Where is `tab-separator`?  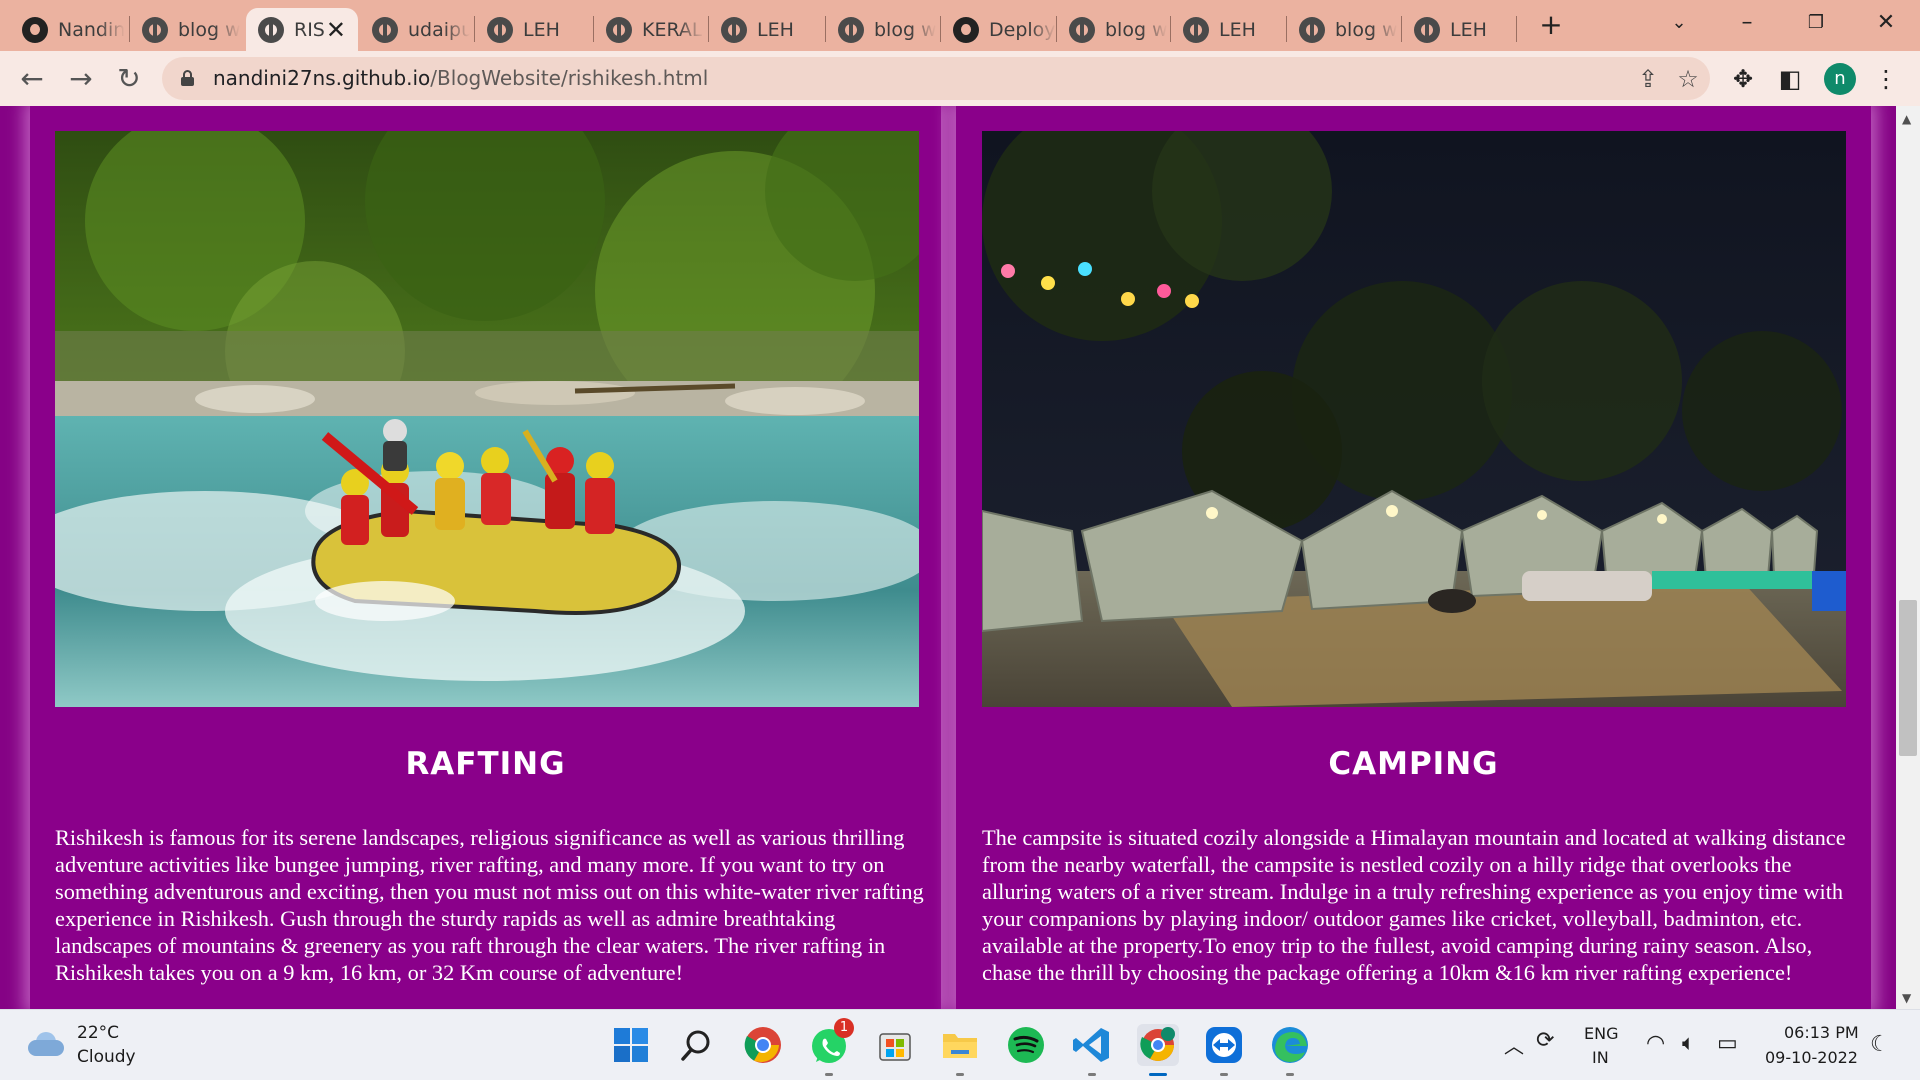 tab-separator is located at coordinates (1516, 29).